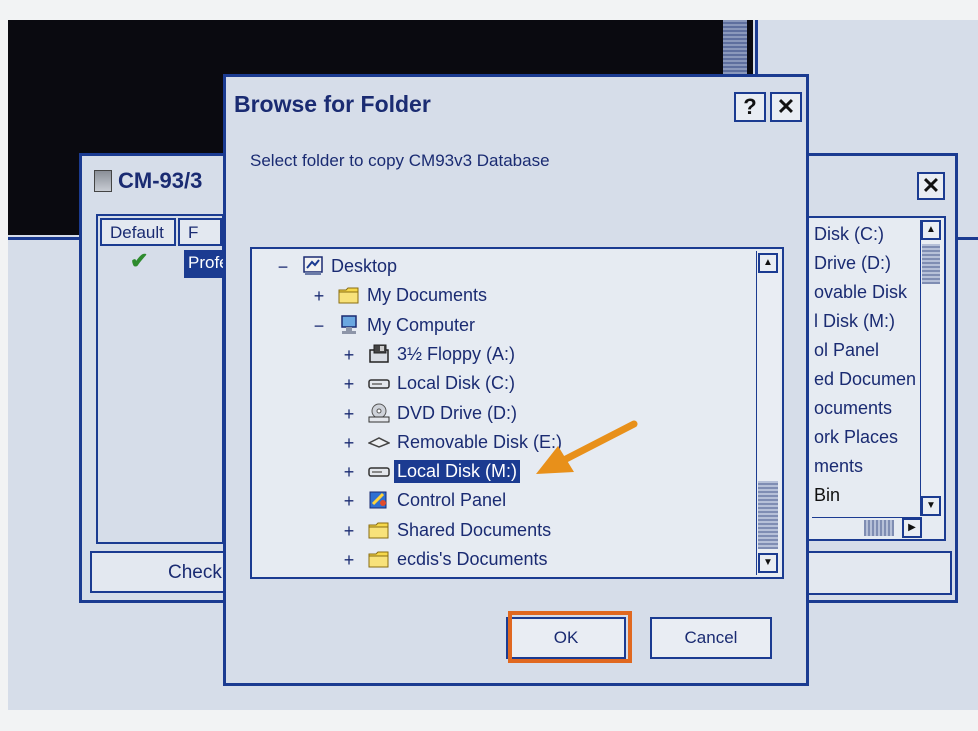 This screenshot has width=978, height=731. Describe the element at coordinates (865, 238) in the screenshot. I see `drive-list-item: Disk (C:)` at that location.